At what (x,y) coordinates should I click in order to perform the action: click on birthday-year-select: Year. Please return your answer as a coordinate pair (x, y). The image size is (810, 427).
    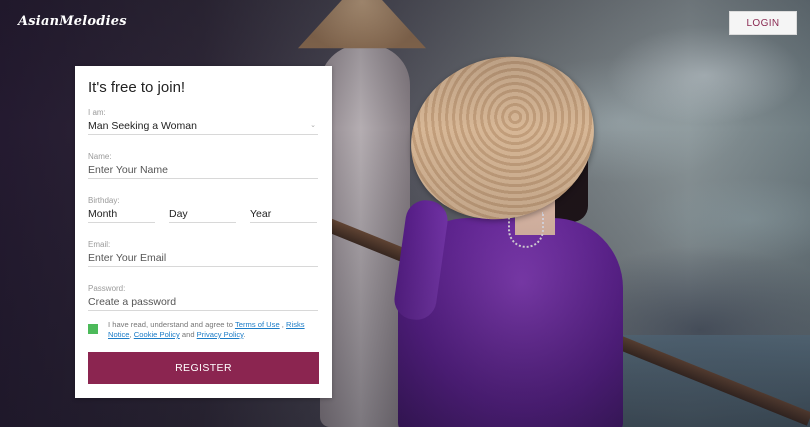
    Looking at the image, I should click on (283, 214).